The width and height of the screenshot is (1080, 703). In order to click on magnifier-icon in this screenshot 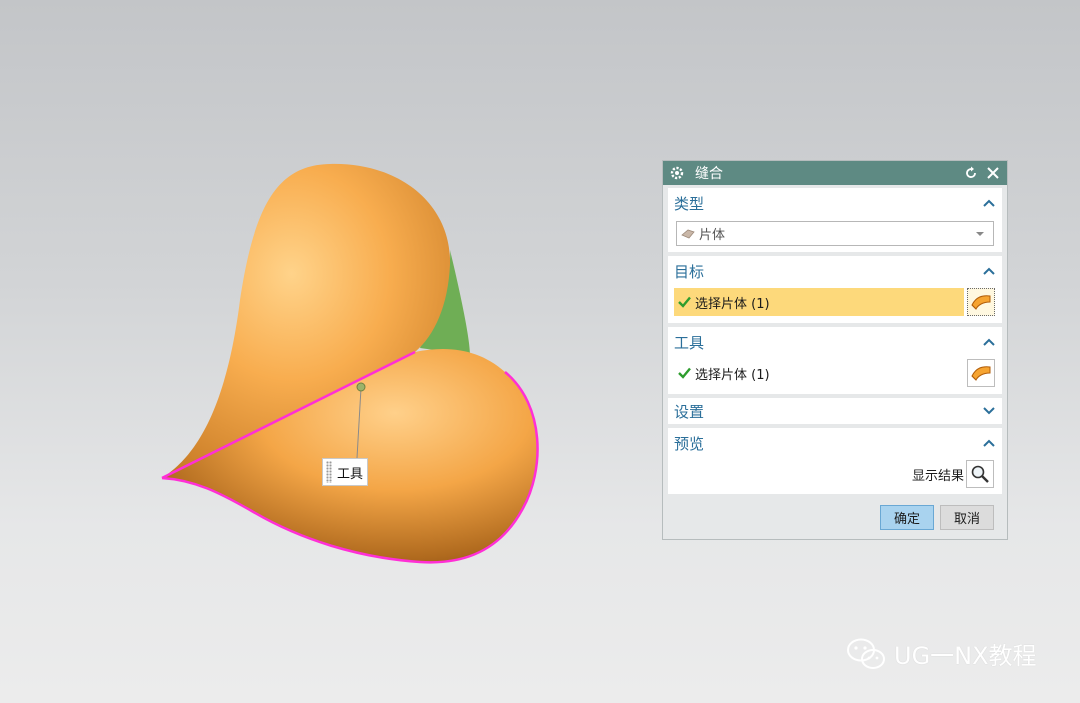, I will do `click(980, 474)`.